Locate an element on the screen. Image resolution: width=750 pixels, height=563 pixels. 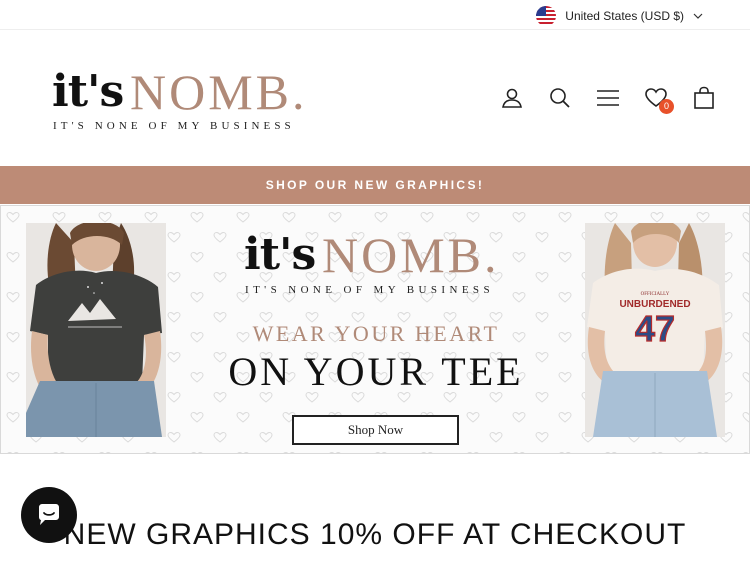
shop-now-button: Shop Now is located at coordinates (375, 430).